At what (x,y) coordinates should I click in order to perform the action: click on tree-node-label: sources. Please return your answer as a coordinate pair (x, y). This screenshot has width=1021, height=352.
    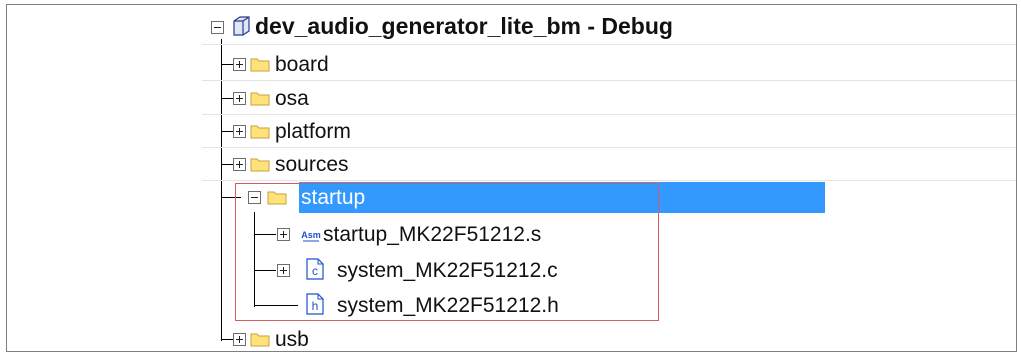
    Looking at the image, I should click on (312, 164).